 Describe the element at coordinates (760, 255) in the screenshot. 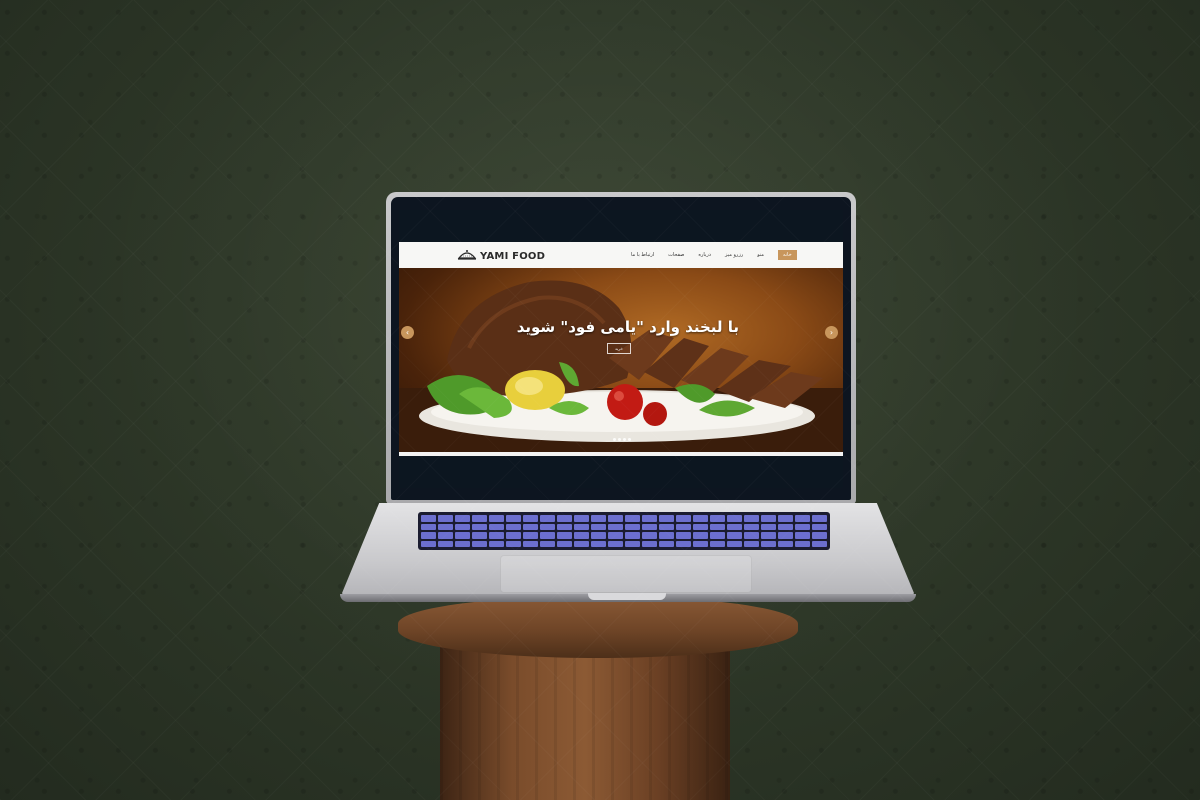

I see `nav-item-menu: منو` at that location.